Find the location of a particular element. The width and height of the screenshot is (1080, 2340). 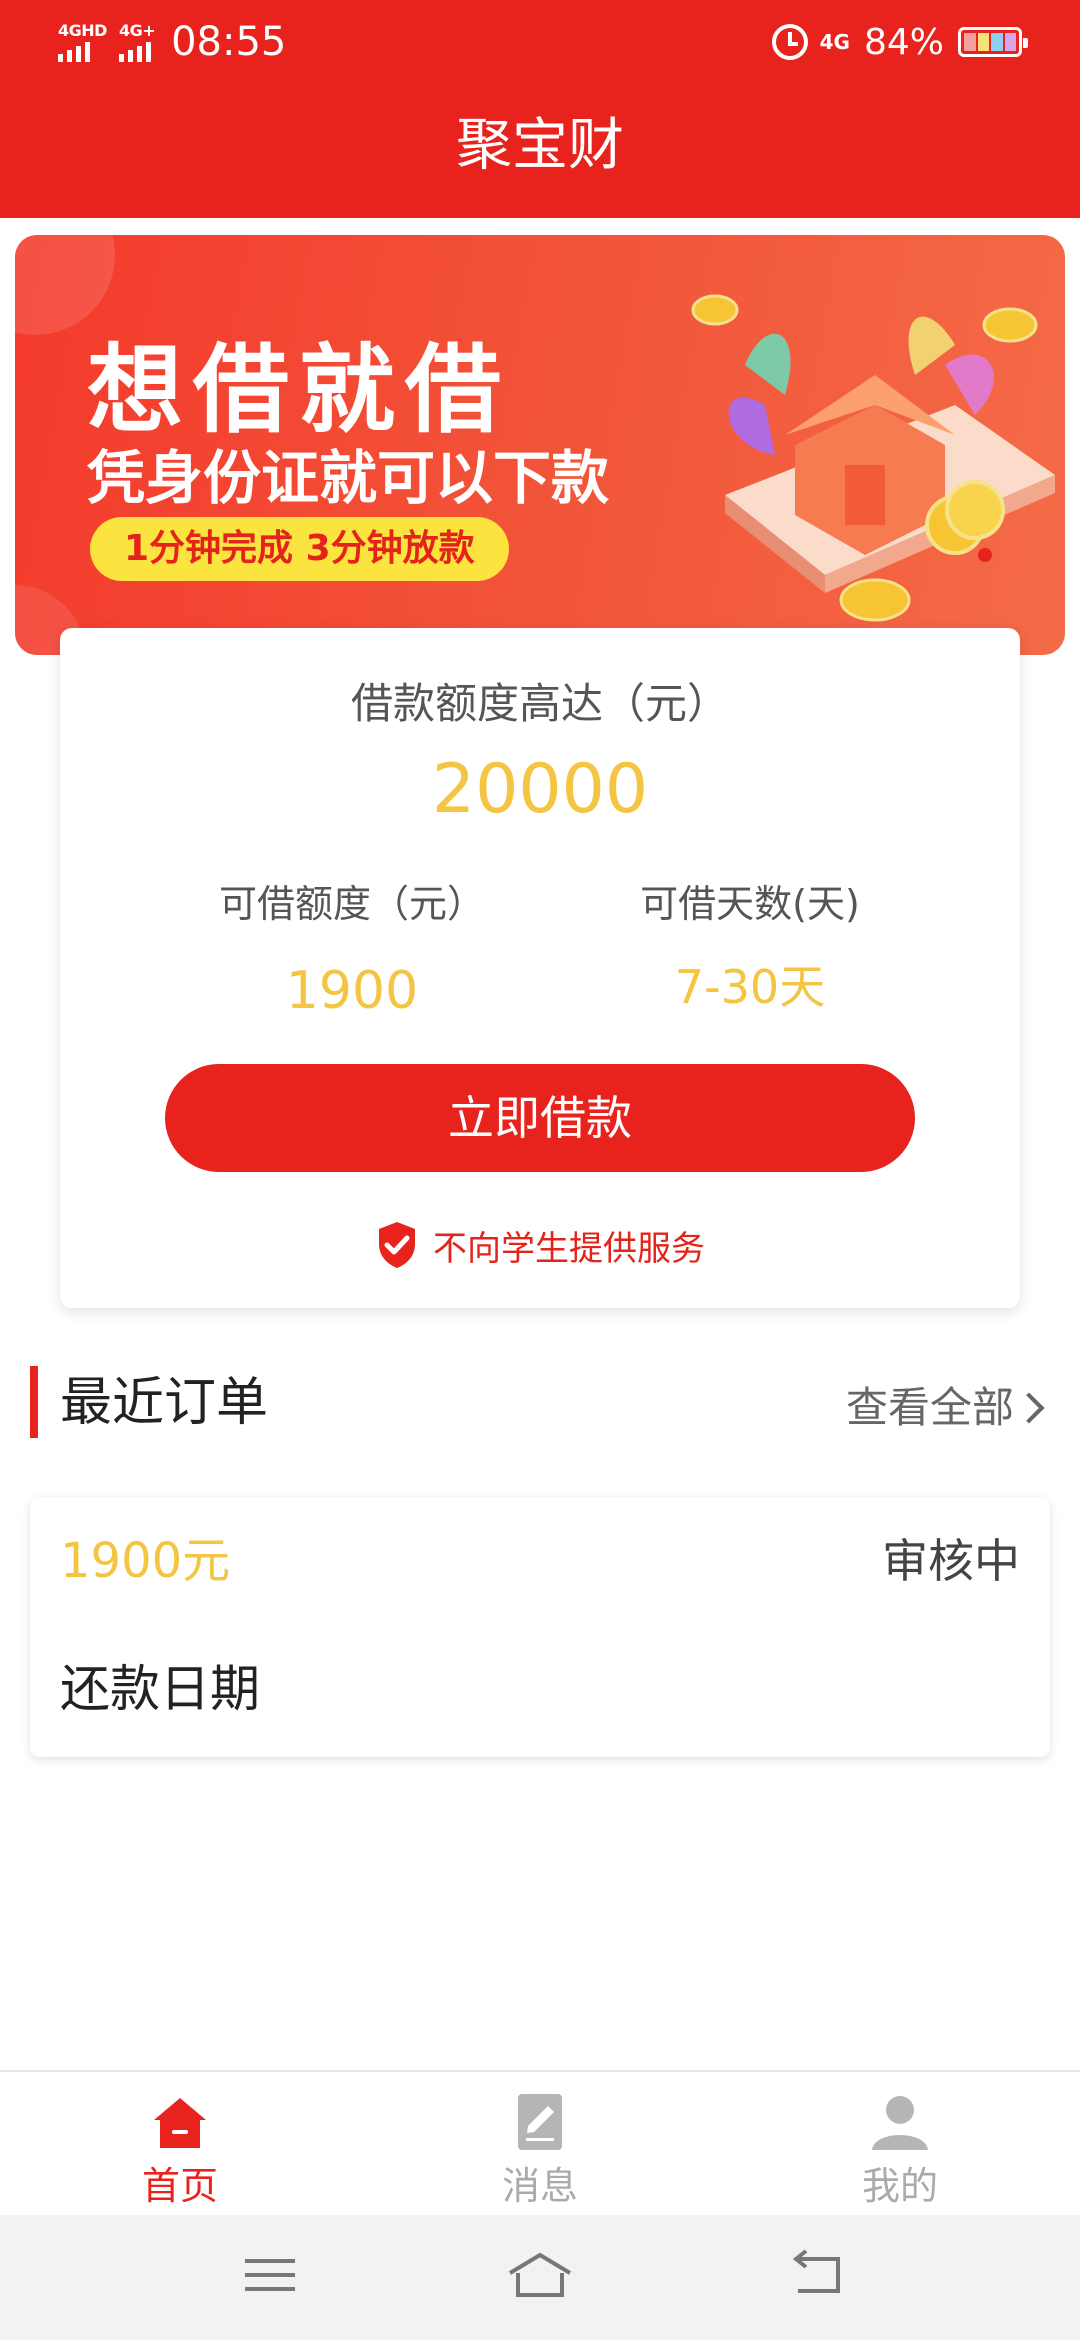

home-icon is located at coordinates (180, 2122).